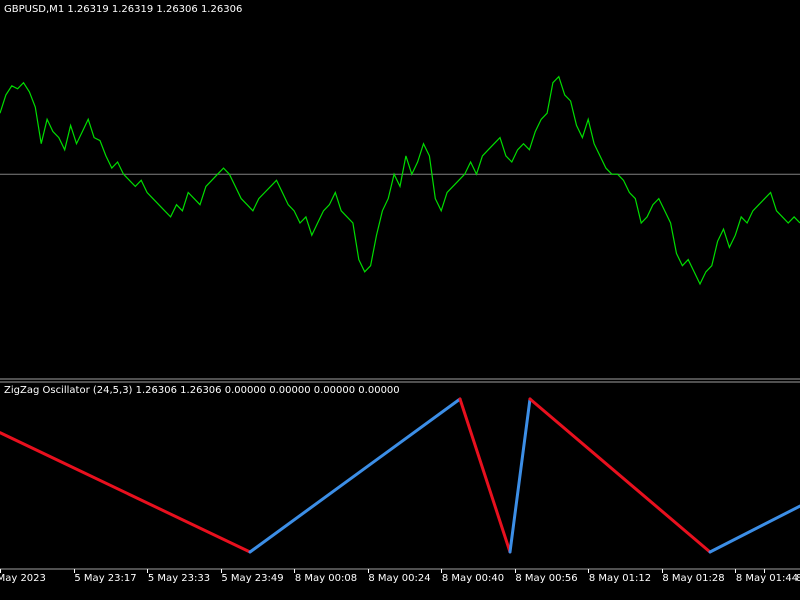 The image size is (800, 600). I want to click on time-tick-label: 8 May 00:56, so click(546, 578).